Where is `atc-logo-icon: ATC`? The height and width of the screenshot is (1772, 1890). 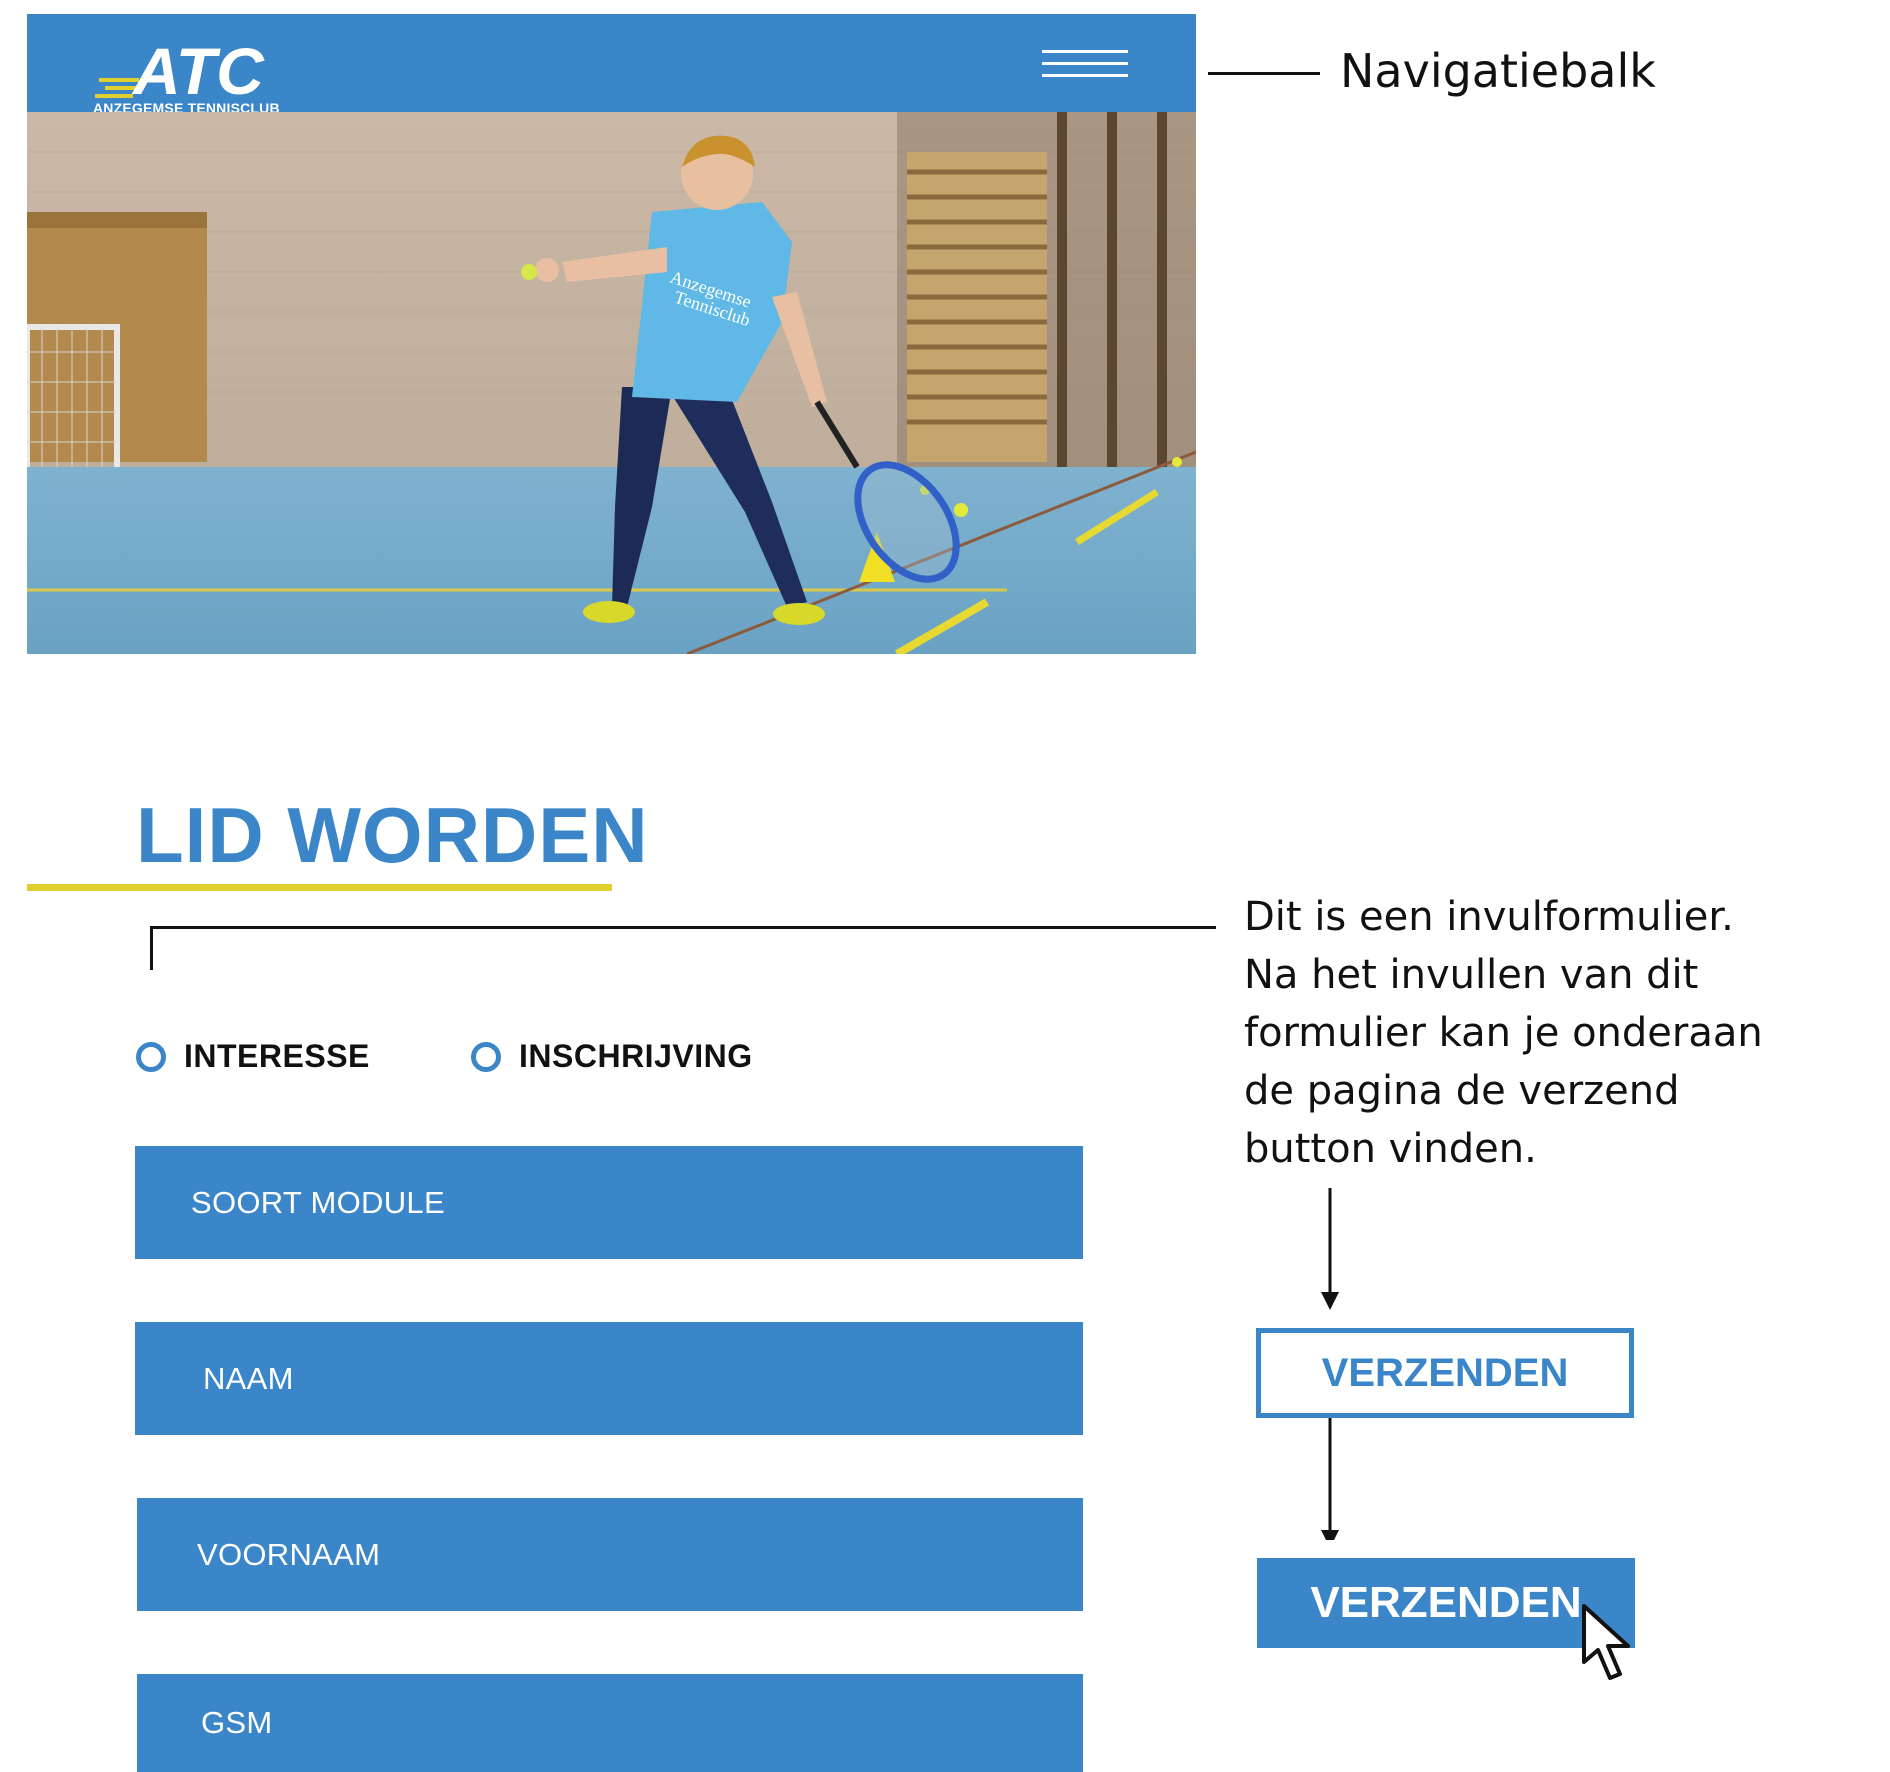 atc-logo-icon: ATC is located at coordinates (180, 71).